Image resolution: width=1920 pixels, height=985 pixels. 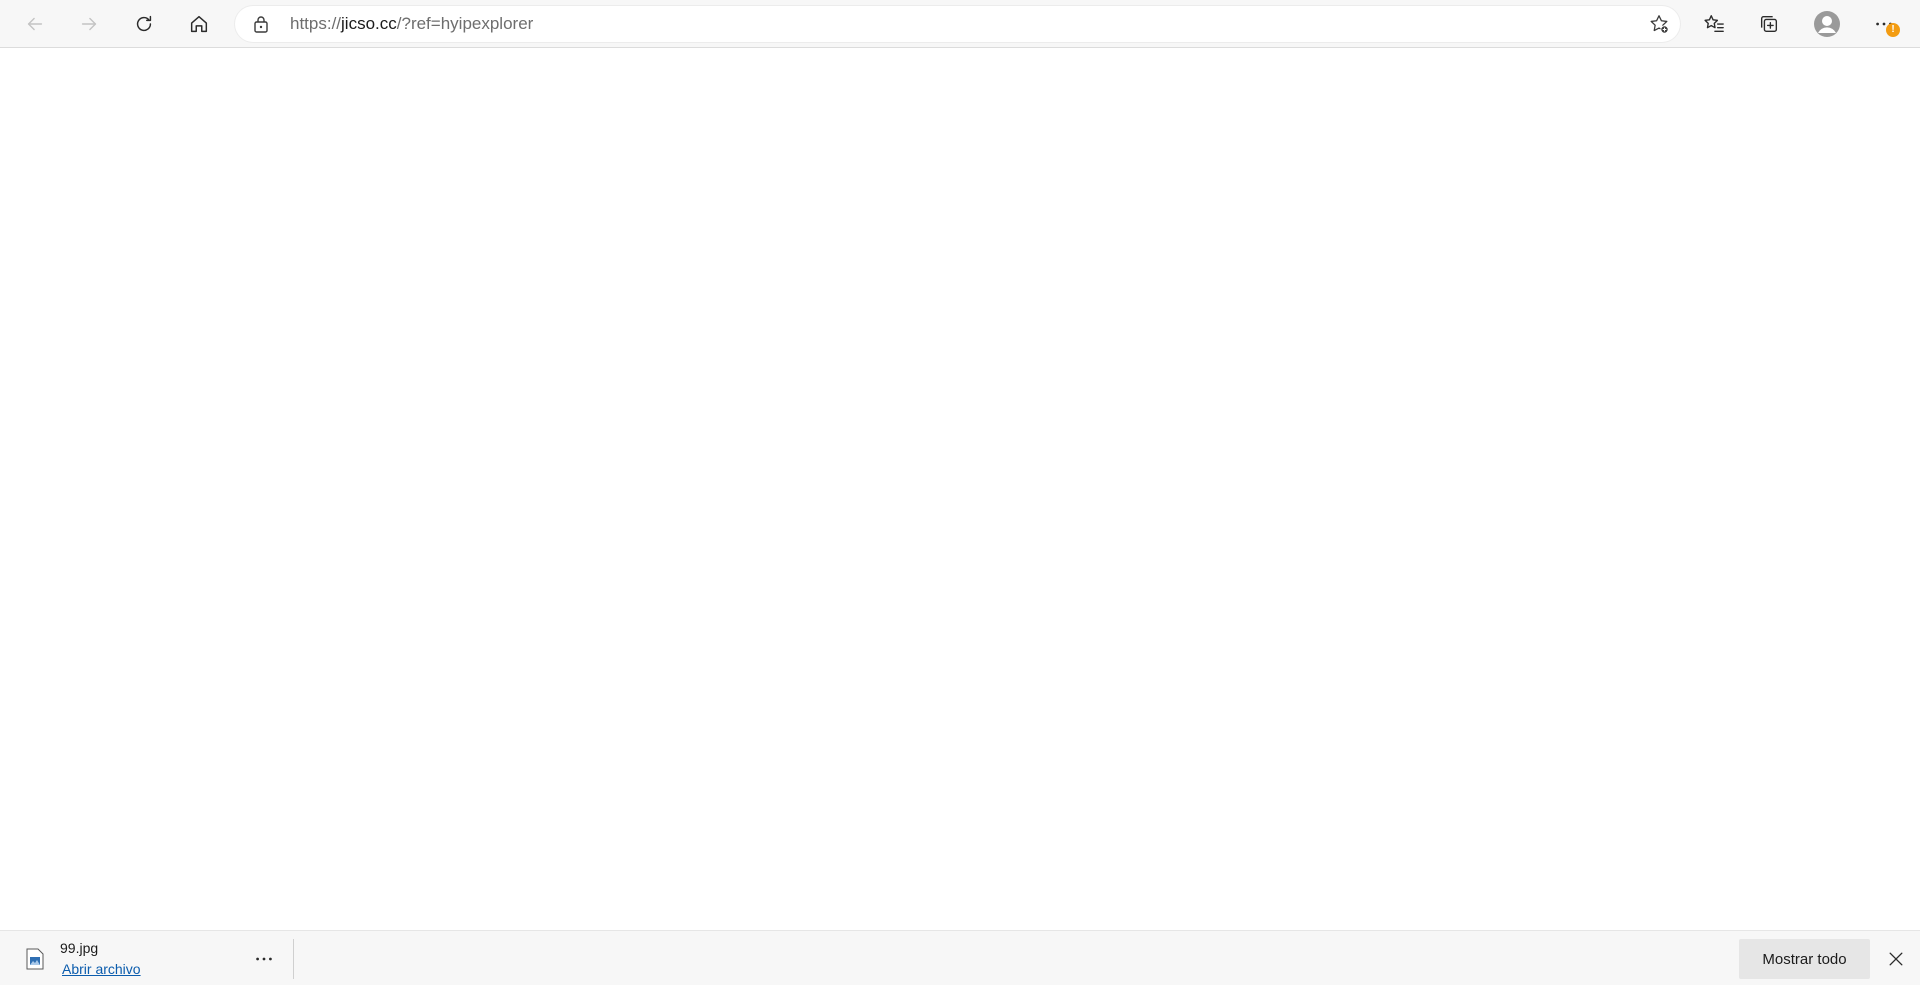 I want to click on url-path: /?ref=hyipexplorer, so click(x=465, y=23).